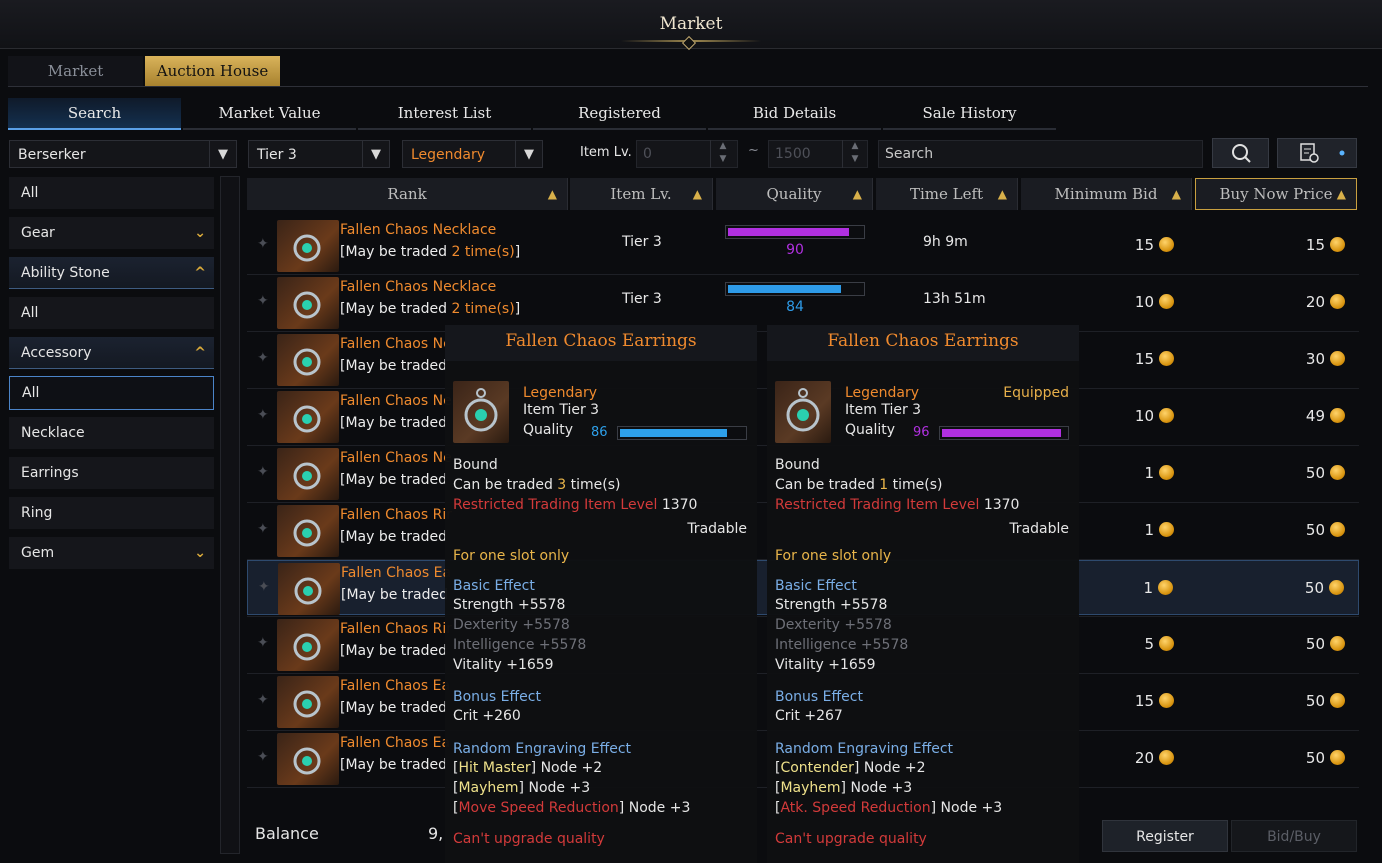 The width and height of the screenshot is (1382, 863). Describe the element at coordinates (222, 154) in the screenshot. I see `chevron-down-icon: ▼` at that location.